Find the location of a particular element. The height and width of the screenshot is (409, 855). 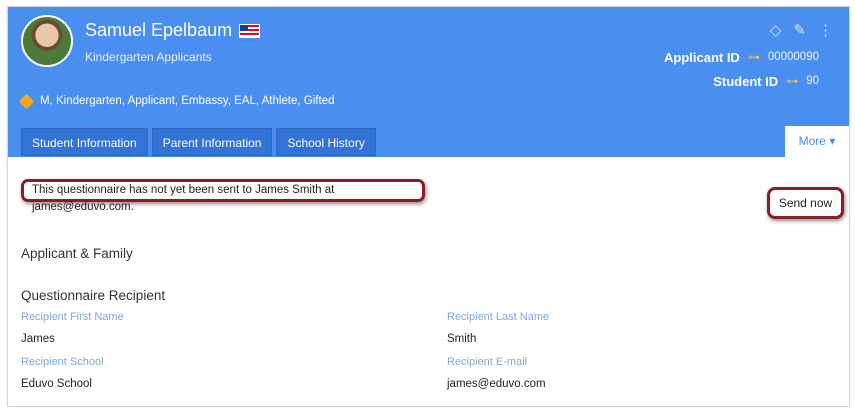

first-name-label: Recipient First Name is located at coordinates (72, 317).